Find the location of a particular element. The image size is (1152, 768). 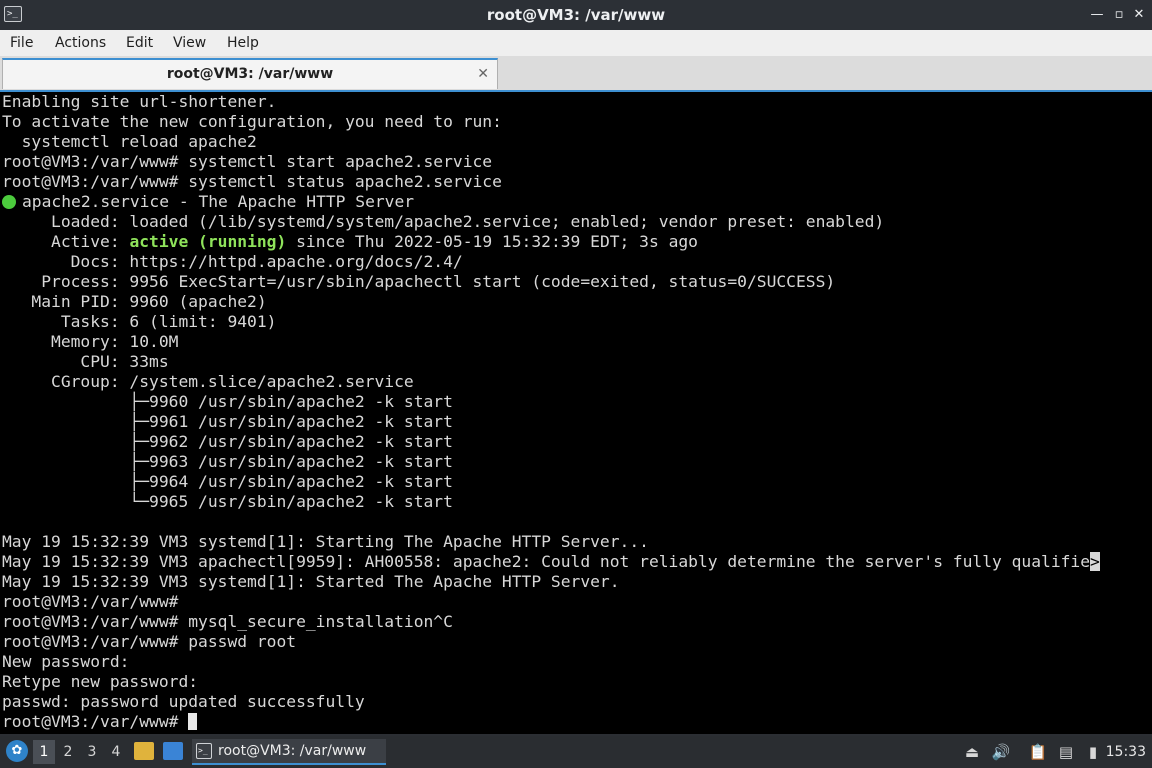

power-icon: ▮ is located at coordinates (1093, 752).